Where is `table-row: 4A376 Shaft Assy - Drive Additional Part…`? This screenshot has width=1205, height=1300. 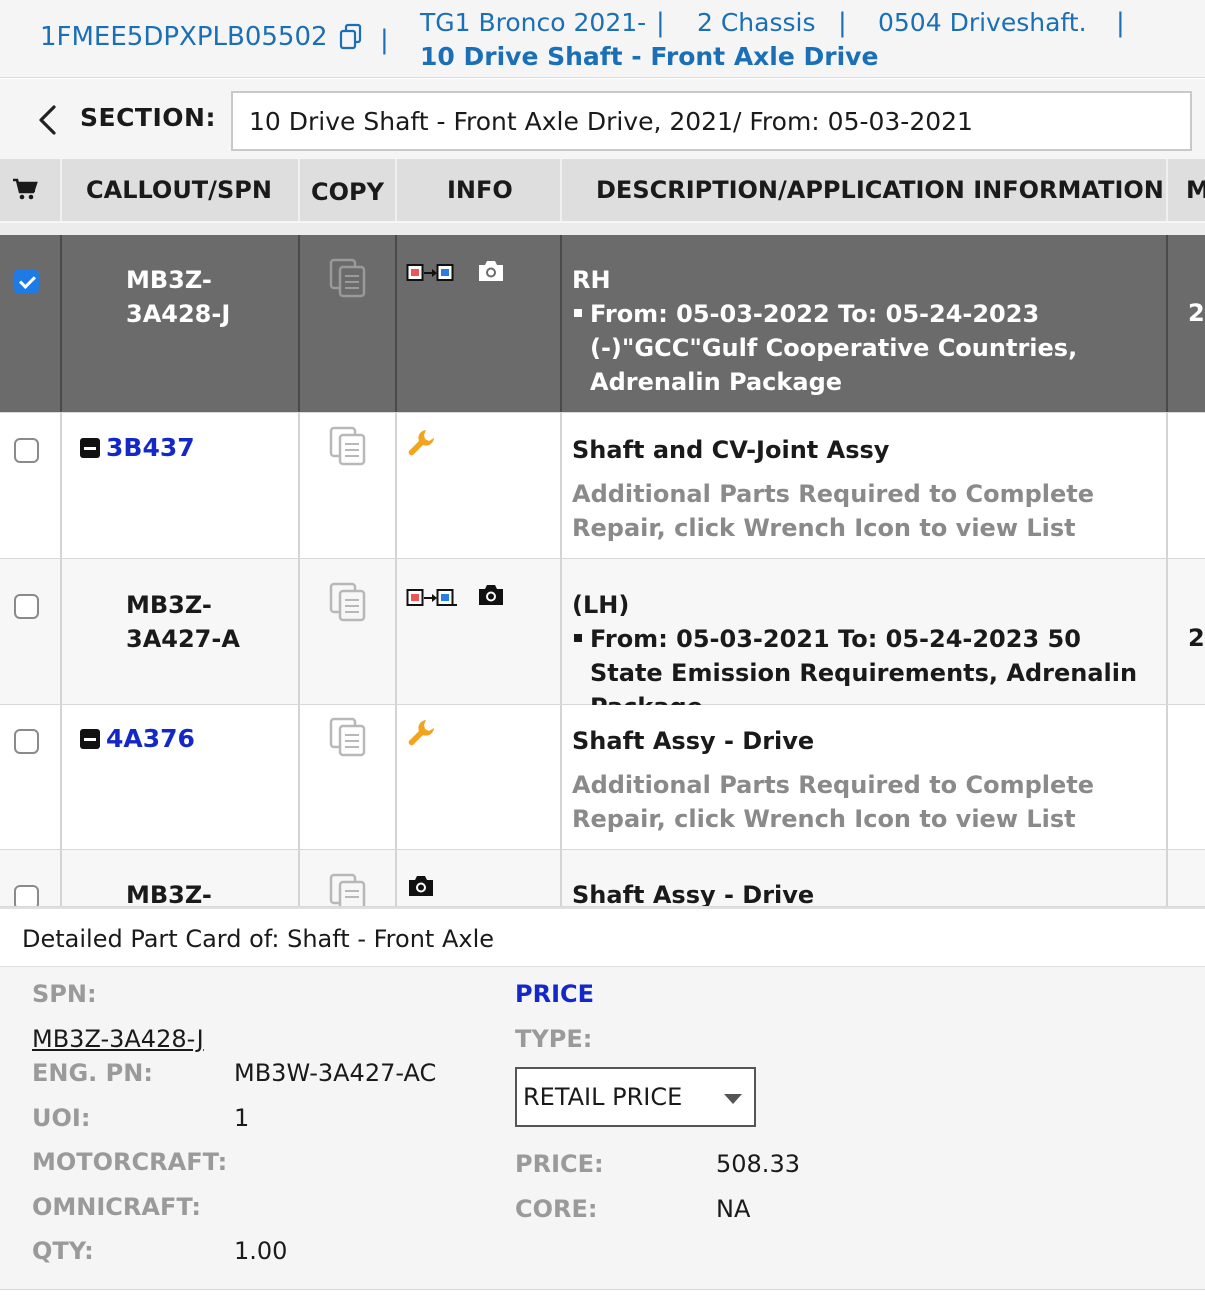 table-row: 4A376 Shaft Assy - Drive Additional Part… is located at coordinates (602, 777).